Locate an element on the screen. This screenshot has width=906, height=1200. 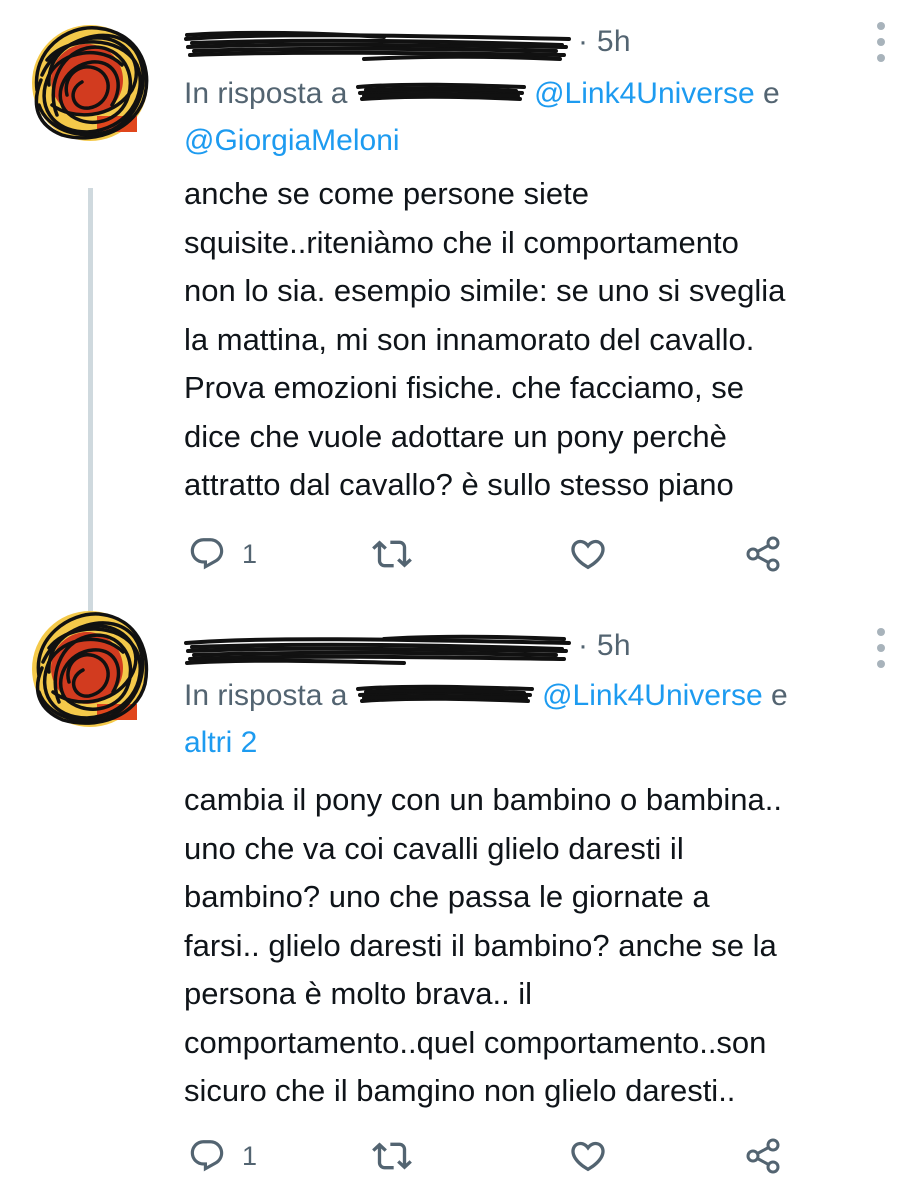
reply-extra-link: @GiorgiaMeloni is located at coordinates (292, 140).